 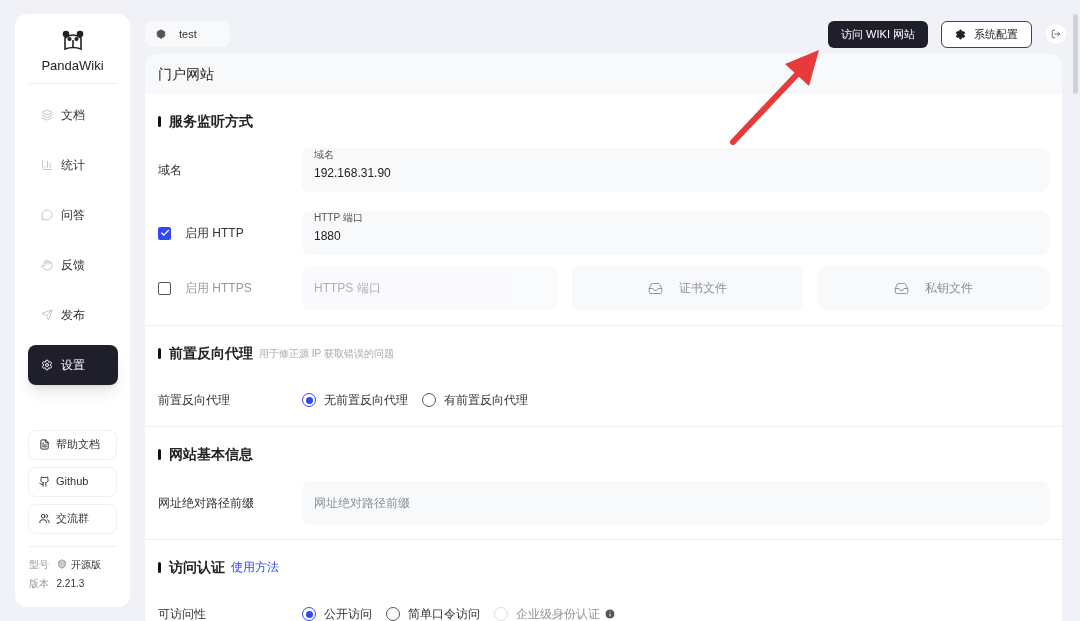 I want to click on logout-icon, so click(x=1056, y=34).